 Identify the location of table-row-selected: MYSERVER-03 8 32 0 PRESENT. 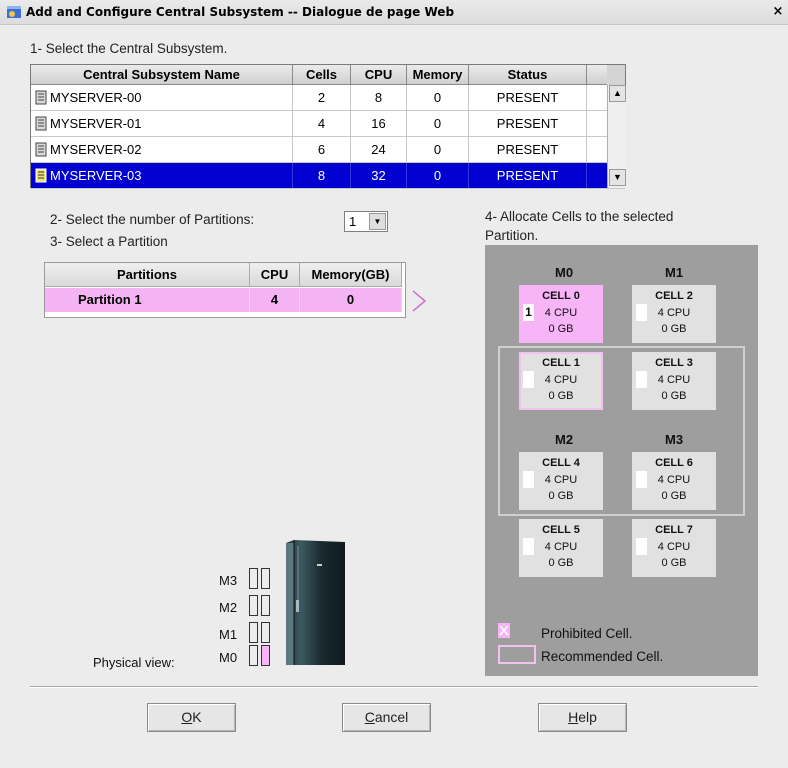
(328, 176).